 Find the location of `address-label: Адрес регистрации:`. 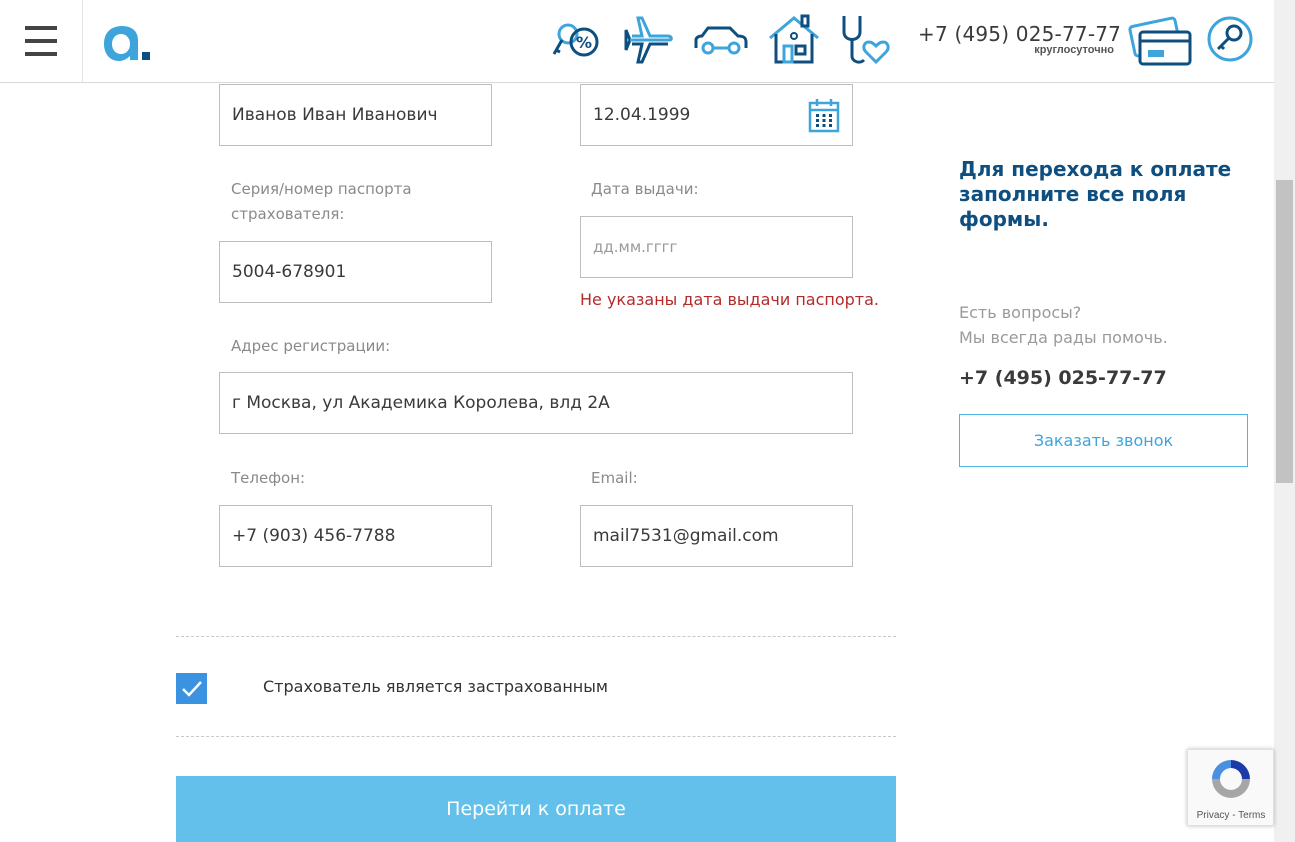

address-label: Адрес регистрации: is located at coordinates (311, 346).